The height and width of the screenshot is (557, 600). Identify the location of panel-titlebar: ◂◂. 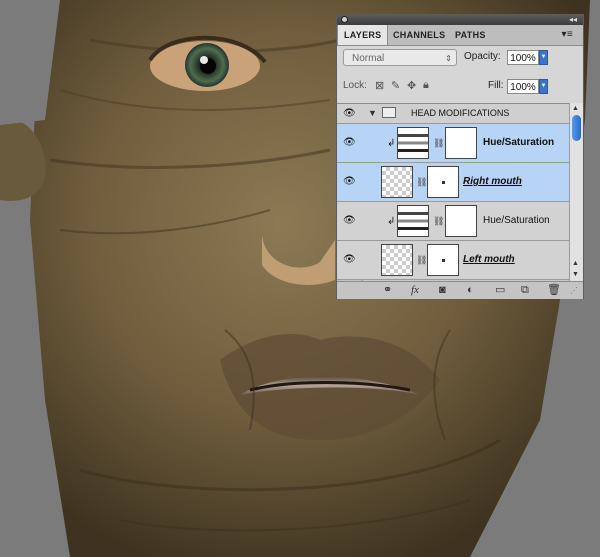
(460, 20).